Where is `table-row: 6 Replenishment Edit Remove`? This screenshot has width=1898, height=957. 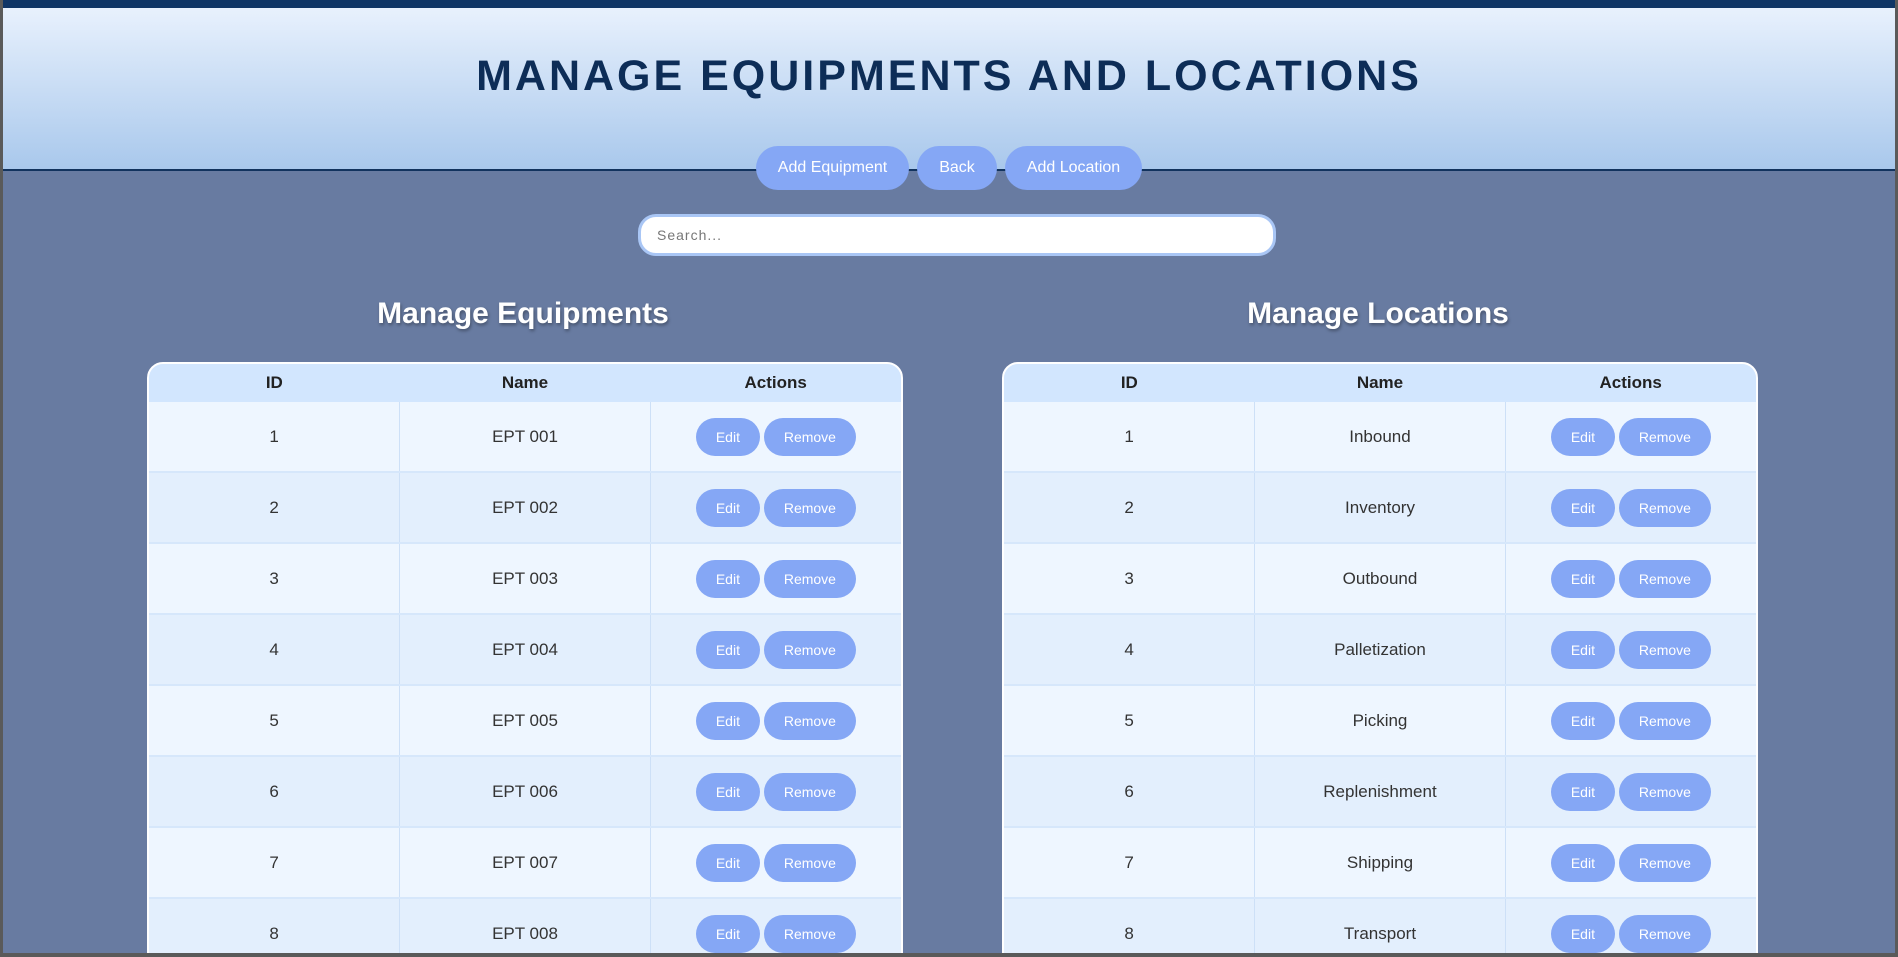 table-row: 6 Replenishment Edit Remove is located at coordinates (1380, 792).